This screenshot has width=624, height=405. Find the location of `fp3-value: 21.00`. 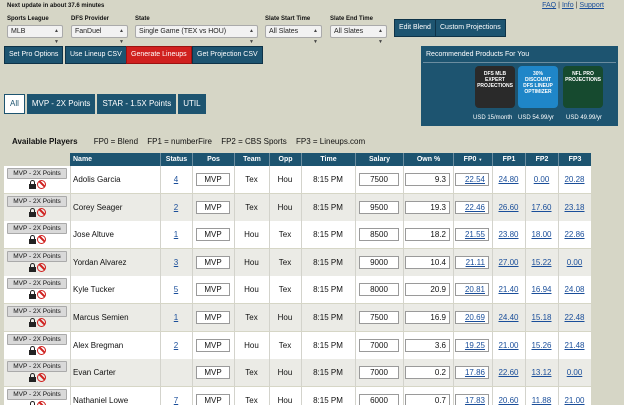

fp3-value: 21.00 is located at coordinates (574, 396).